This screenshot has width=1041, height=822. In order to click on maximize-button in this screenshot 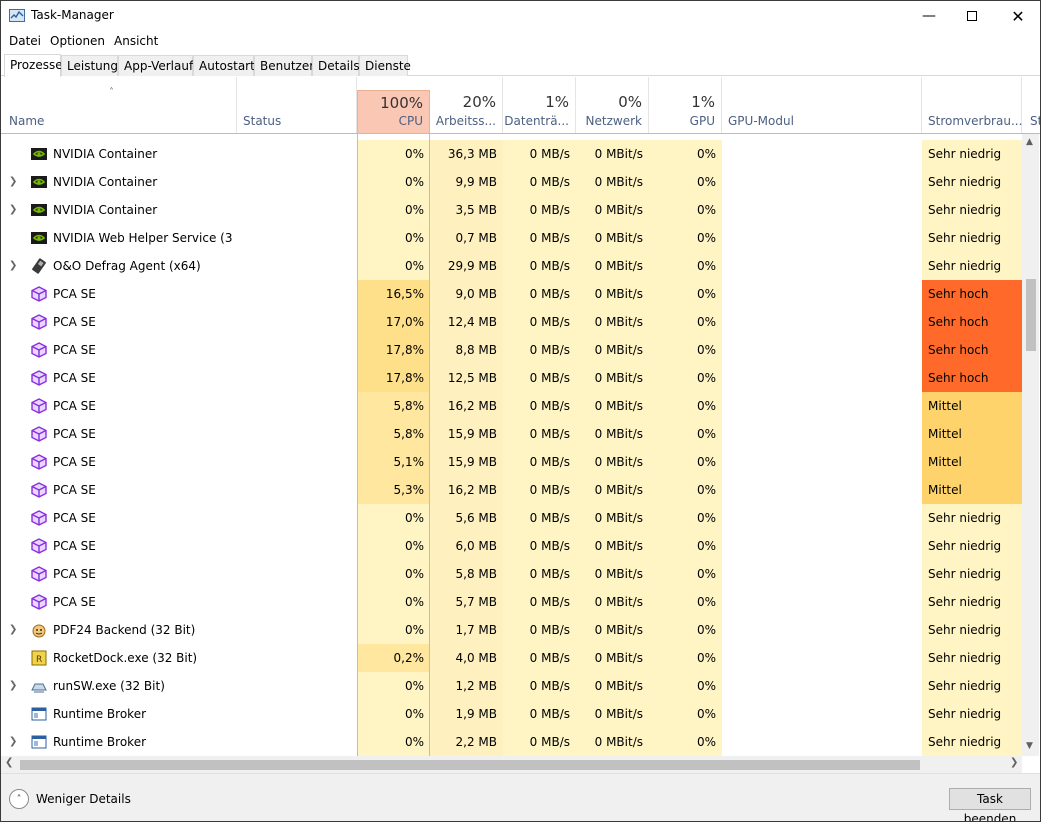, I will do `click(972, 16)`.